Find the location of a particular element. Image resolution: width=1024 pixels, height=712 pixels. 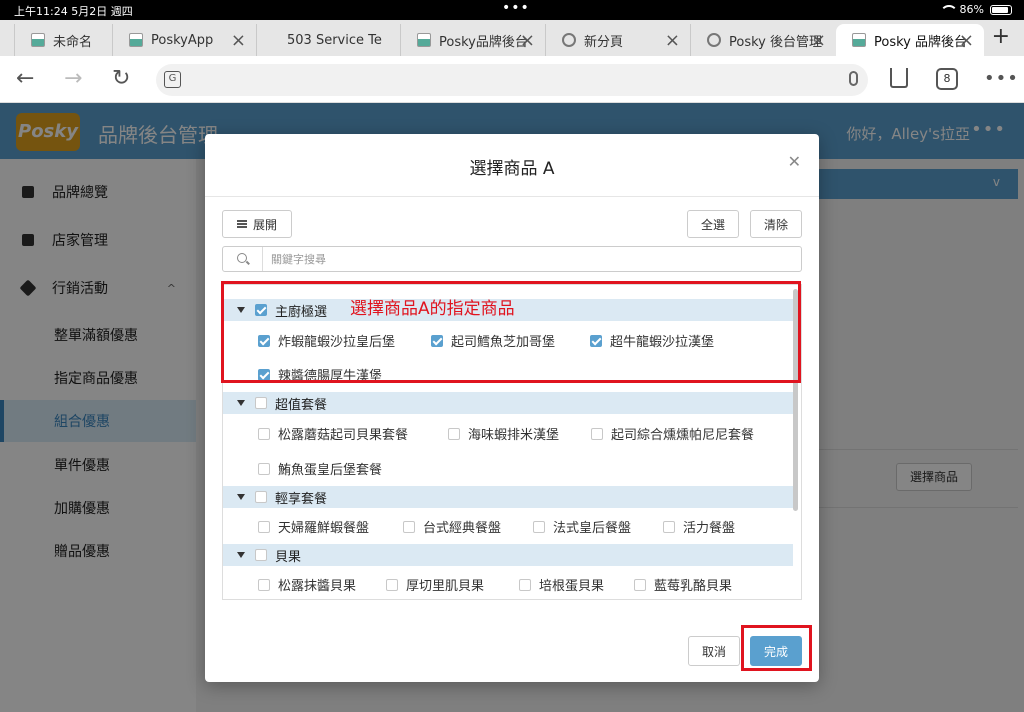

expand-button: 展開 is located at coordinates (257, 224).